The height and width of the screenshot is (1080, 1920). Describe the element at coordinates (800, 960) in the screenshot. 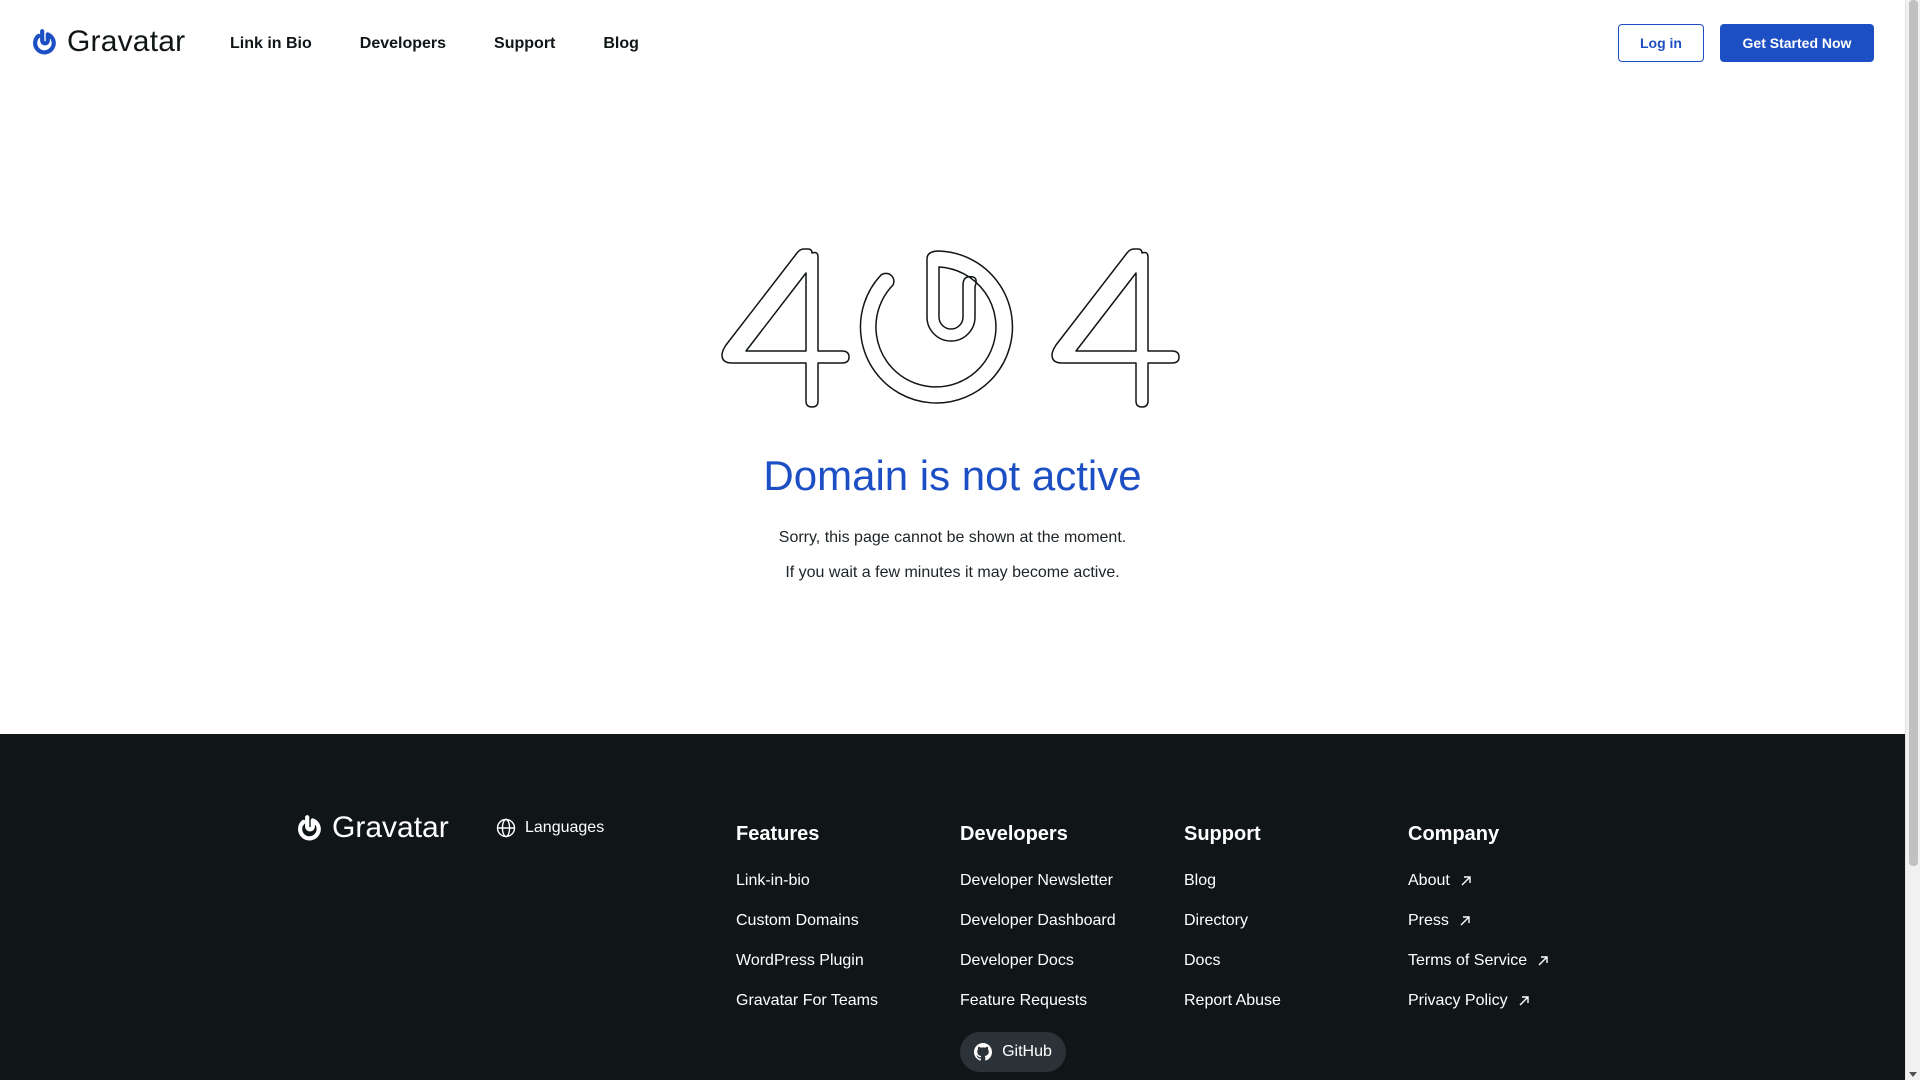

I see `footer-link-label: WordPress Plugin` at that location.